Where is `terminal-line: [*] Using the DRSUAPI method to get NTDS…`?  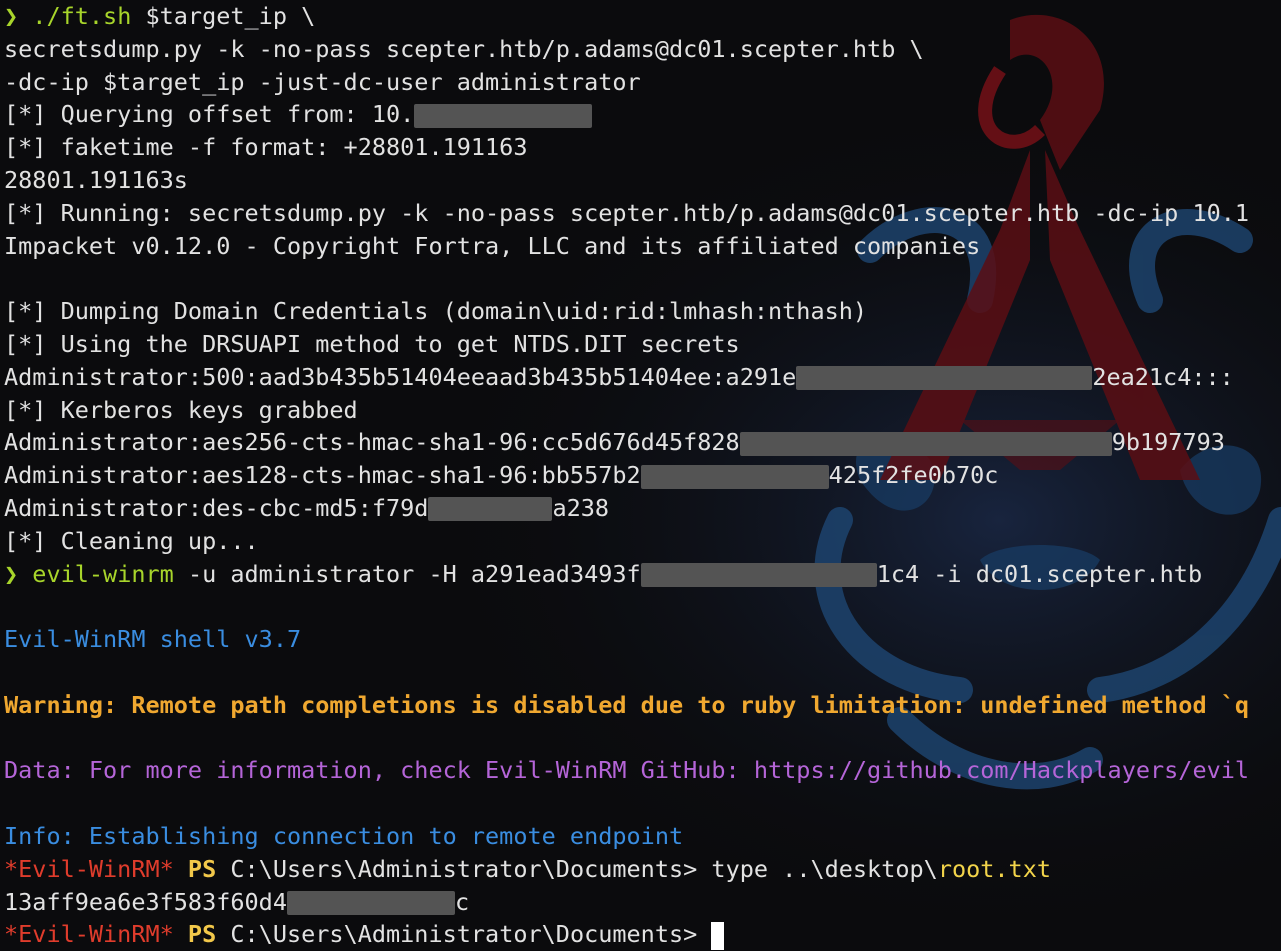 terminal-line: [*] Using the DRSUAPI method to get NTDS… is located at coordinates (372, 343).